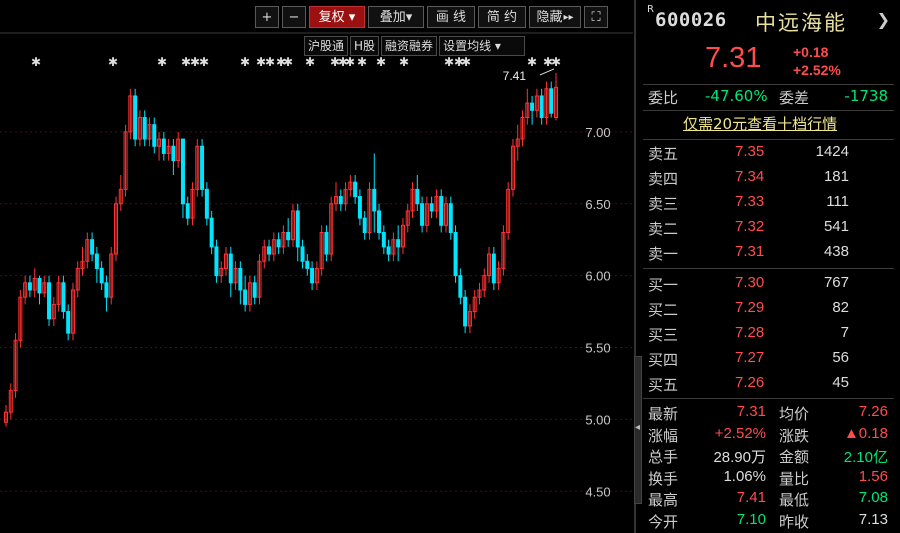  What do you see at coordinates (267, 17) in the screenshot?
I see `zoom-in-button: +` at bounding box center [267, 17].